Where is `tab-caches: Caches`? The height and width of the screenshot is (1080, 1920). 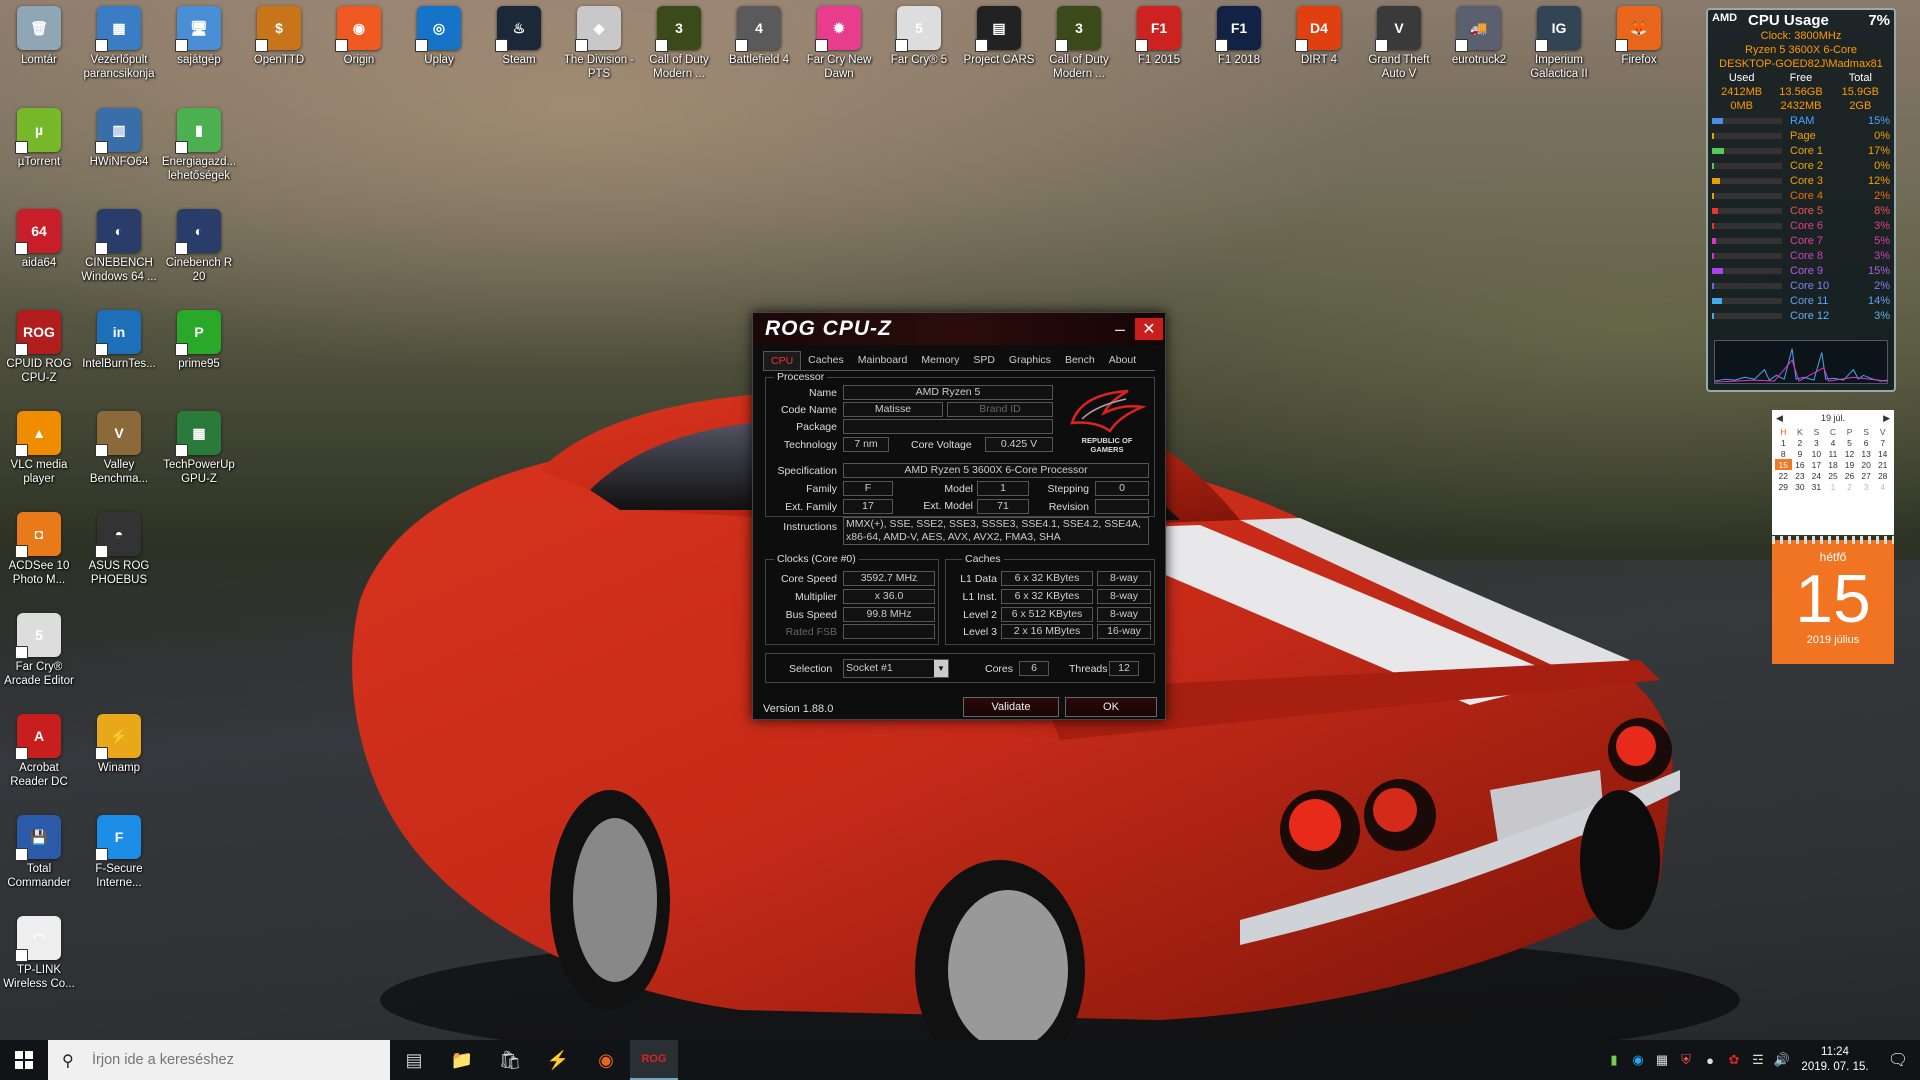
tab-caches: Caches is located at coordinates (826, 360).